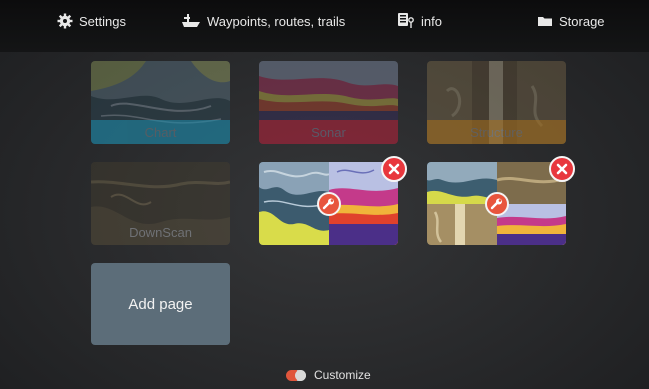 The image size is (649, 389). What do you see at coordinates (496, 102) in the screenshot?
I see `structure-page-tile: Structure` at bounding box center [496, 102].